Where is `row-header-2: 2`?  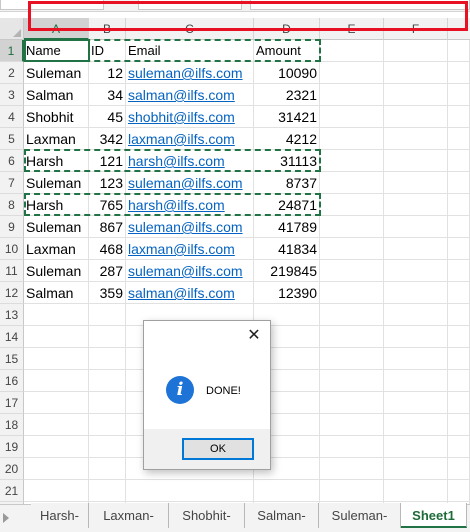
row-header-2: 2 is located at coordinates (12, 73).